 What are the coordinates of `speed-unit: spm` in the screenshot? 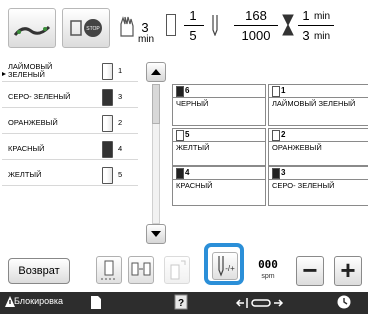 It's located at (268, 276).